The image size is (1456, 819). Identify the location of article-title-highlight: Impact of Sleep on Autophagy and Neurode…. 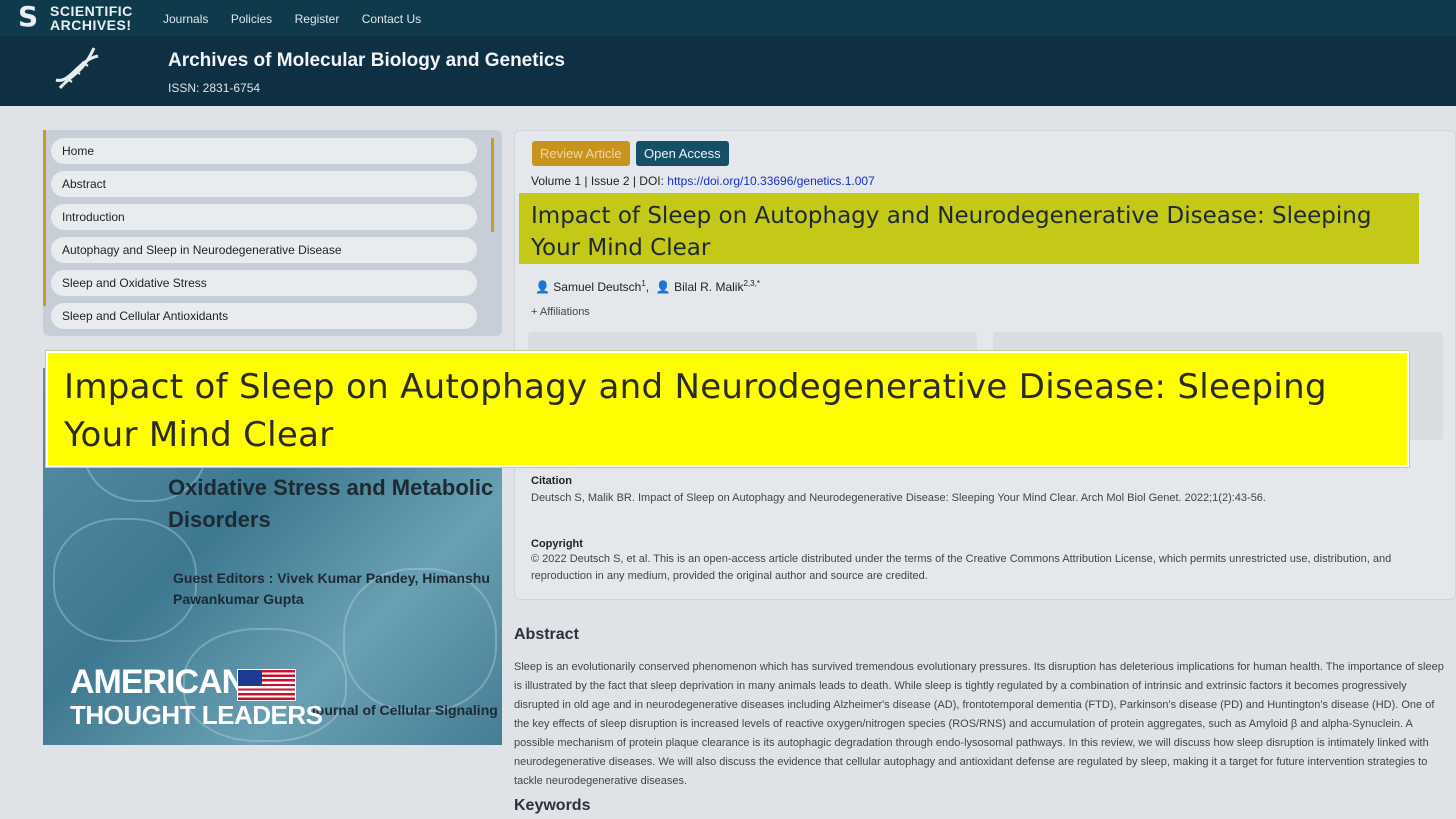
(969, 228).